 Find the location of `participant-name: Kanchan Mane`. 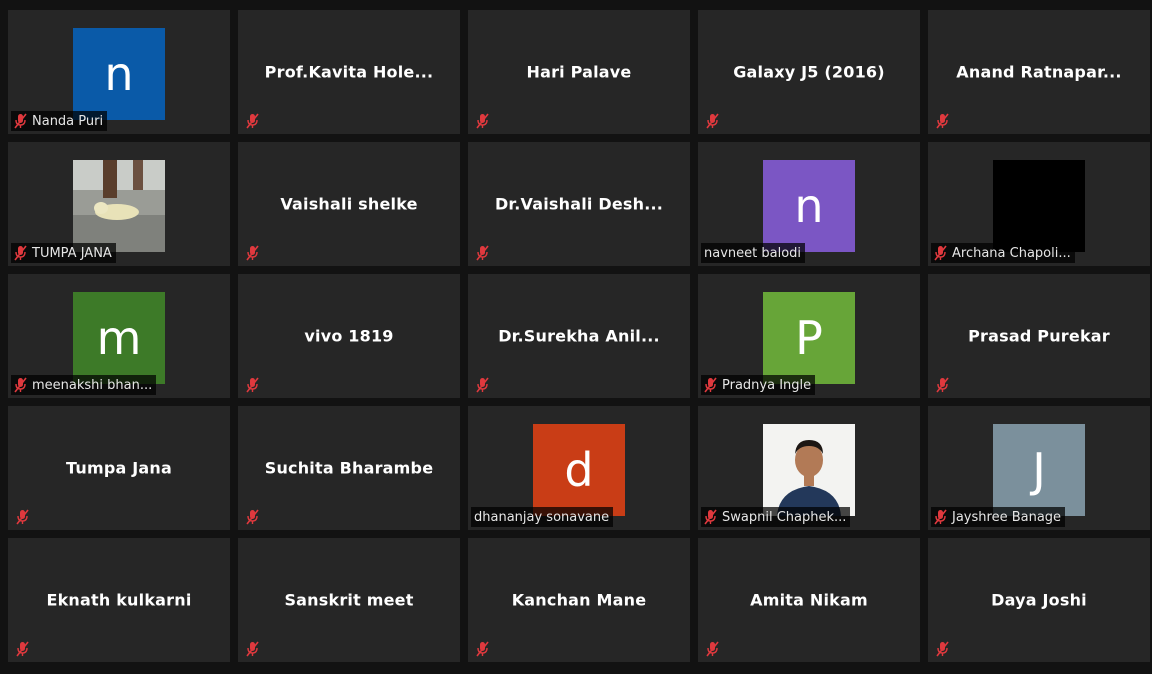

participant-name: Kanchan Mane is located at coordinates (579, 600).